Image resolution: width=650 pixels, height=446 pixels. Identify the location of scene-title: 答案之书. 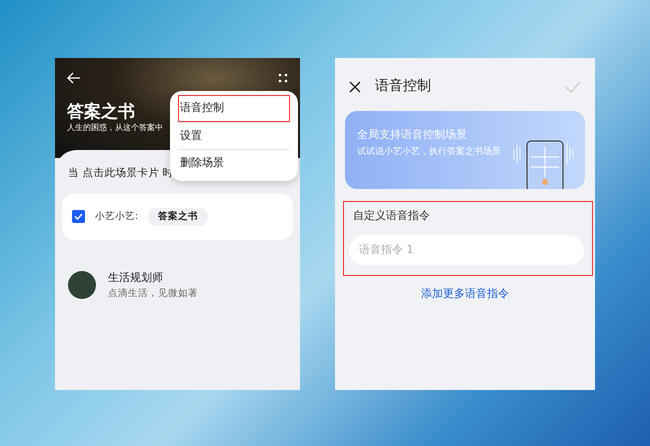
(101, 112).